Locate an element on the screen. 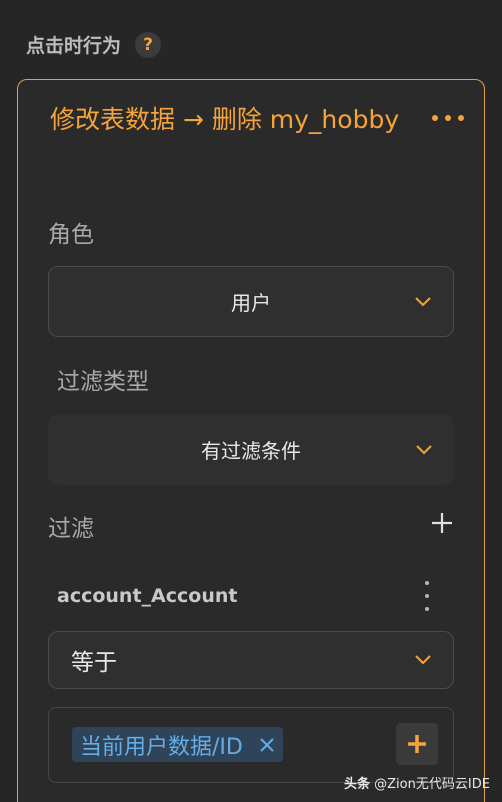  role-select-value: 用户 is located at coordinates (251, 303).